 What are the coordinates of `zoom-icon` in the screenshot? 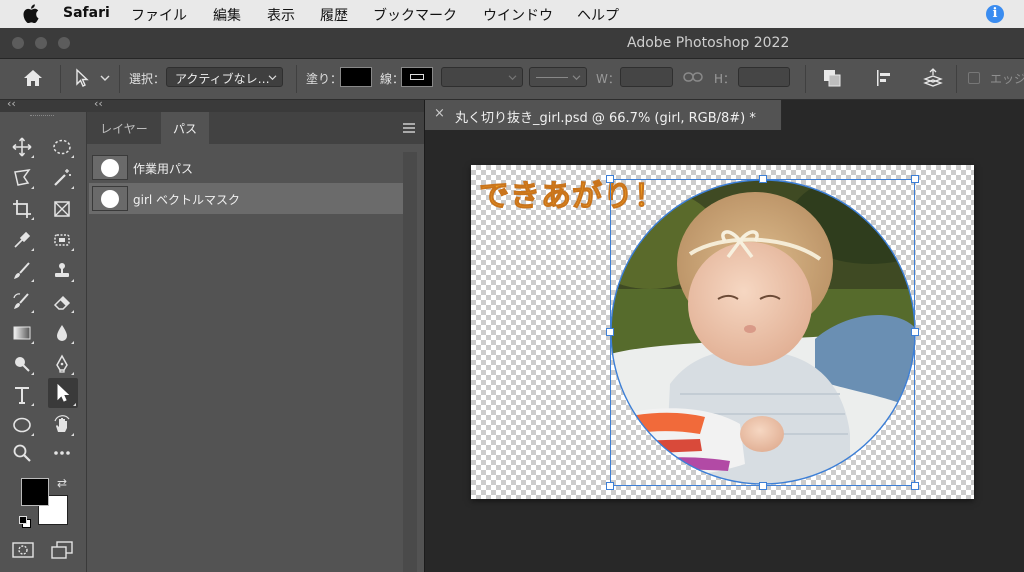 It's located at (22, 453).